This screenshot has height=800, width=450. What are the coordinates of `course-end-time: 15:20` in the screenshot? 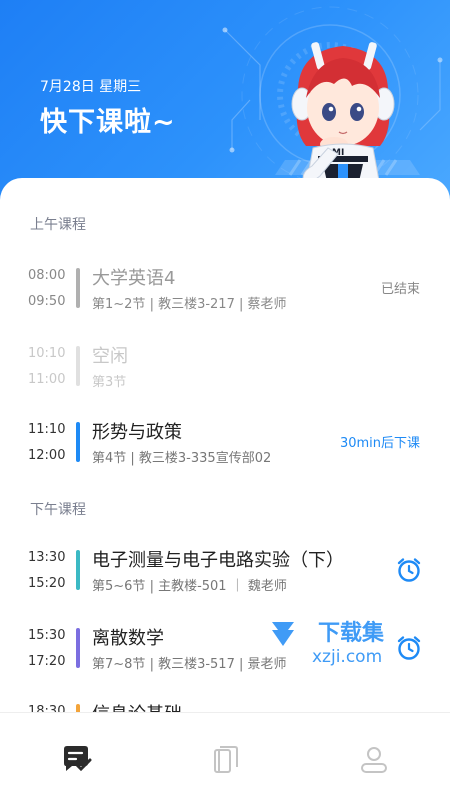 It's located at (47, 583).